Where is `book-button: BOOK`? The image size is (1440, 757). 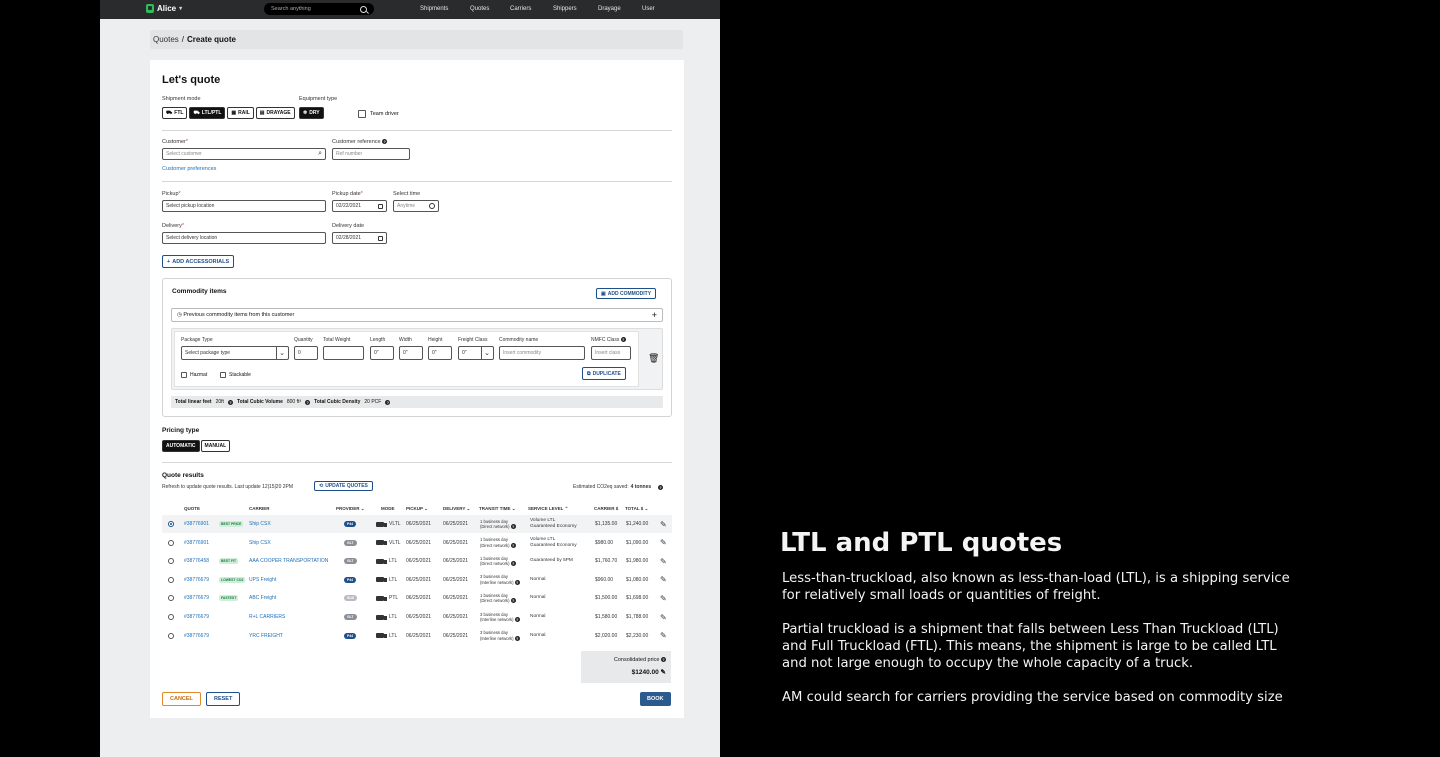 book-button: BOOK is located at coordinates (655, 699).